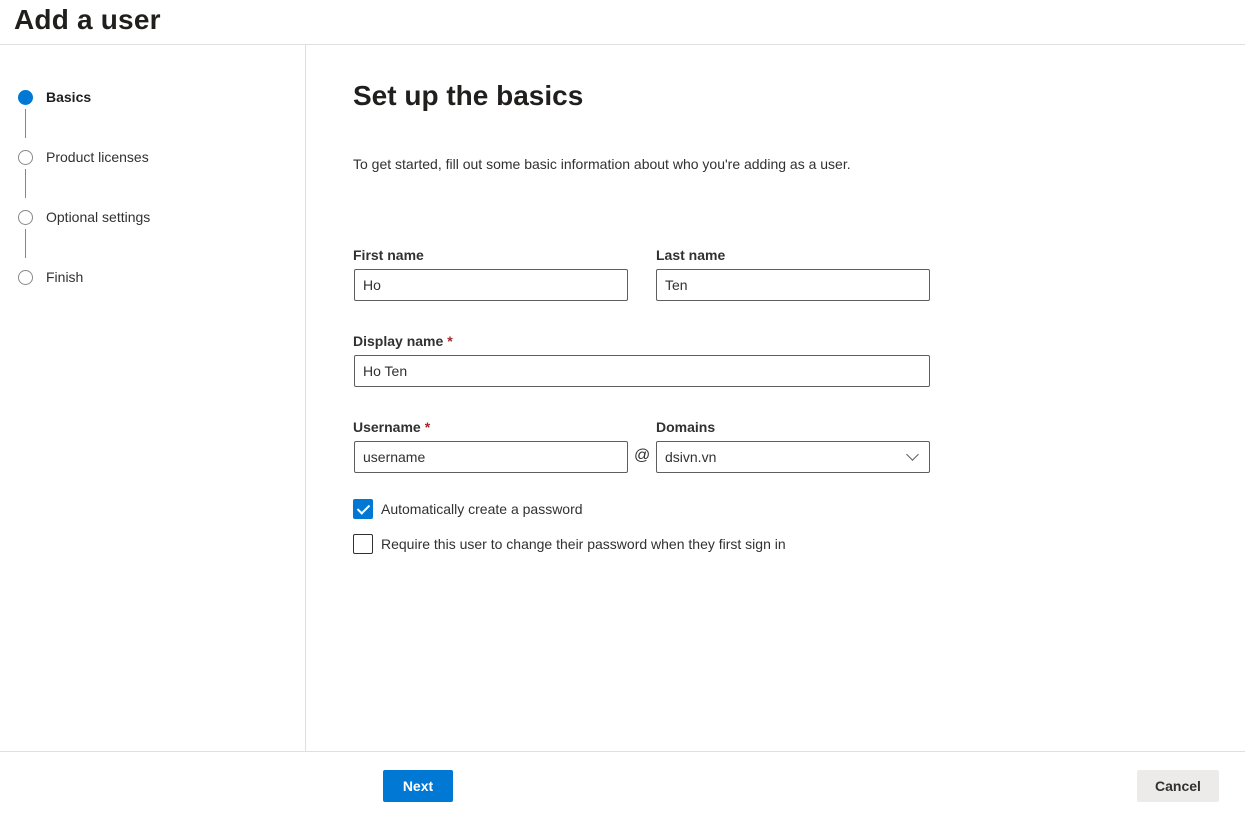  I want to click on step-finish: Finish, so click(50, 277).